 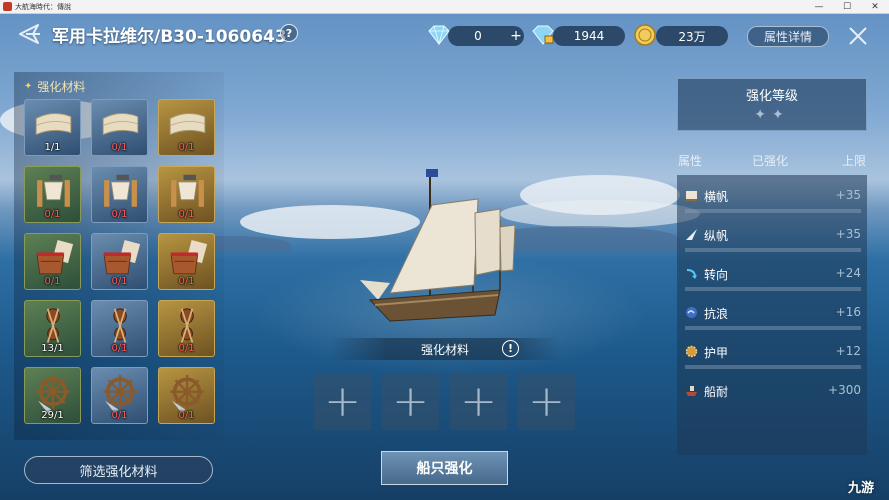 What do you see at coordinates (438, 245) in the screenshot?
I see `ship-illustration` at bounding box center [438, 245].